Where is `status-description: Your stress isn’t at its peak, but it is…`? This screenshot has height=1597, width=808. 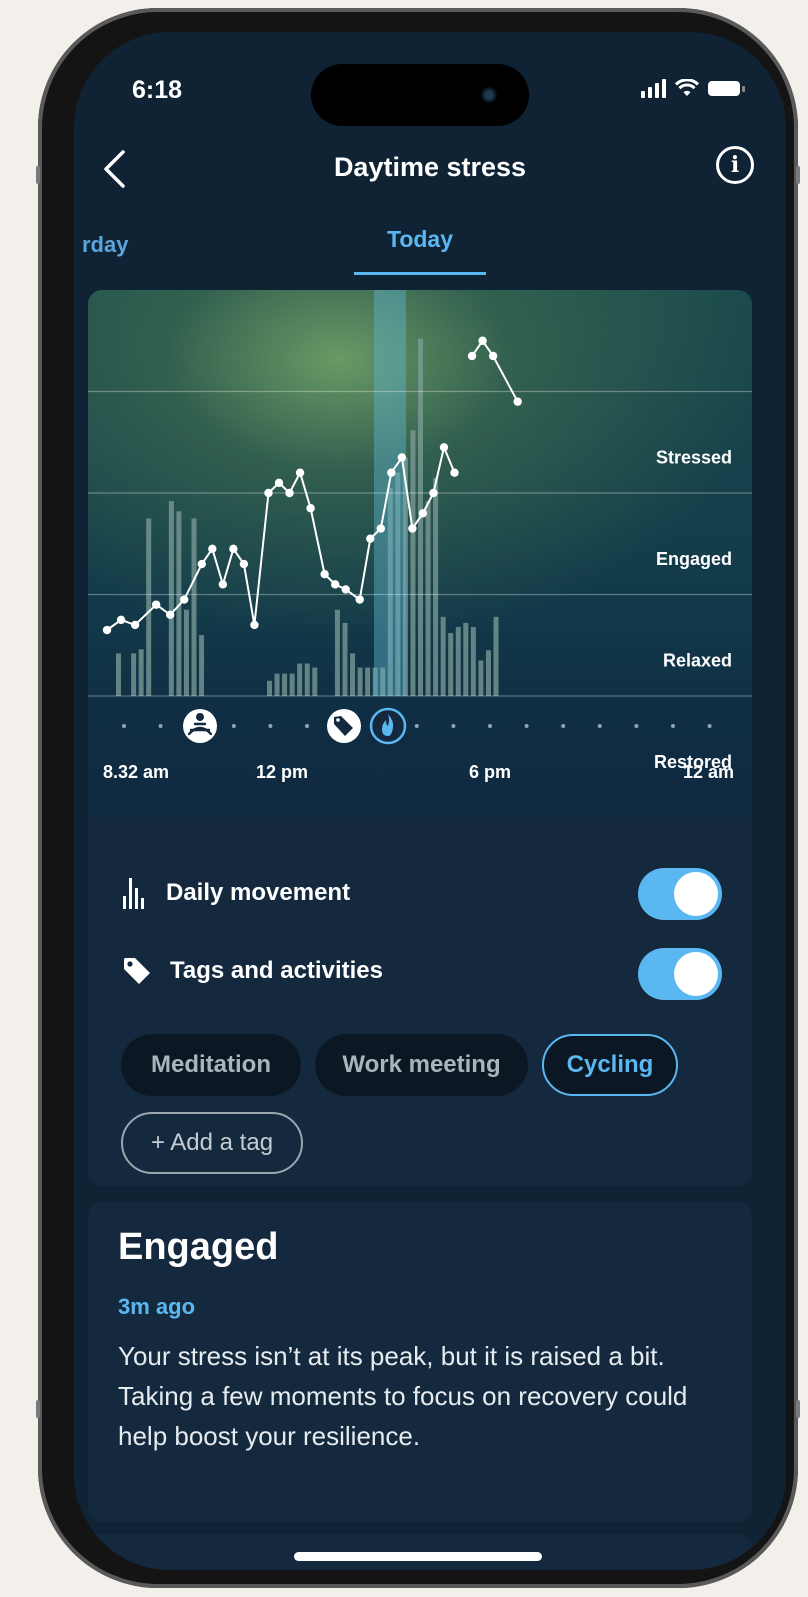 status-description: Your stress isn’t at its peak, but it is… is located at coordinates (403, 1396).